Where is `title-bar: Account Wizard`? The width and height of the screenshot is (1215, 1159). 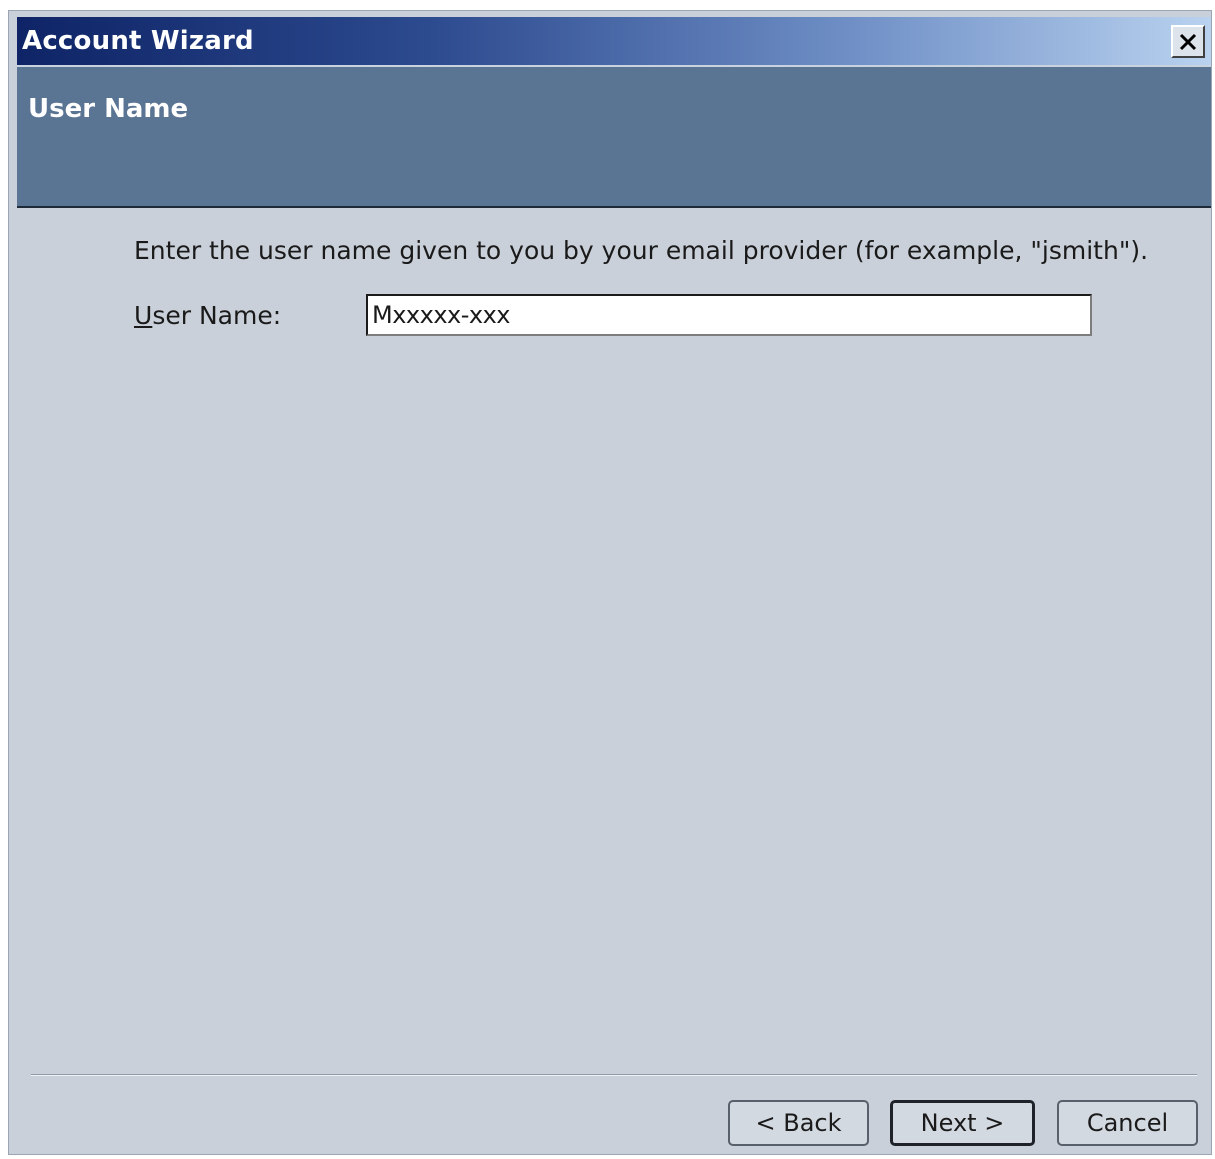 title-bar: Account Wizard is located at coordinates (614, 42).